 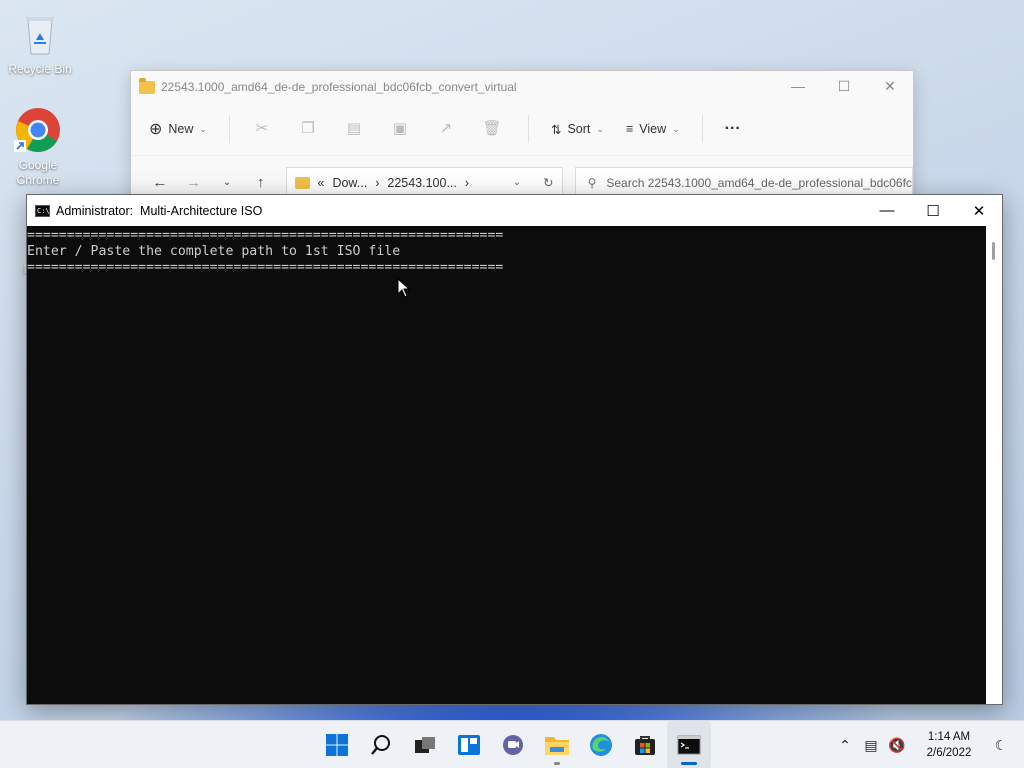 I want to click on mouse-pointer-icon, so click(x=404, y=288).